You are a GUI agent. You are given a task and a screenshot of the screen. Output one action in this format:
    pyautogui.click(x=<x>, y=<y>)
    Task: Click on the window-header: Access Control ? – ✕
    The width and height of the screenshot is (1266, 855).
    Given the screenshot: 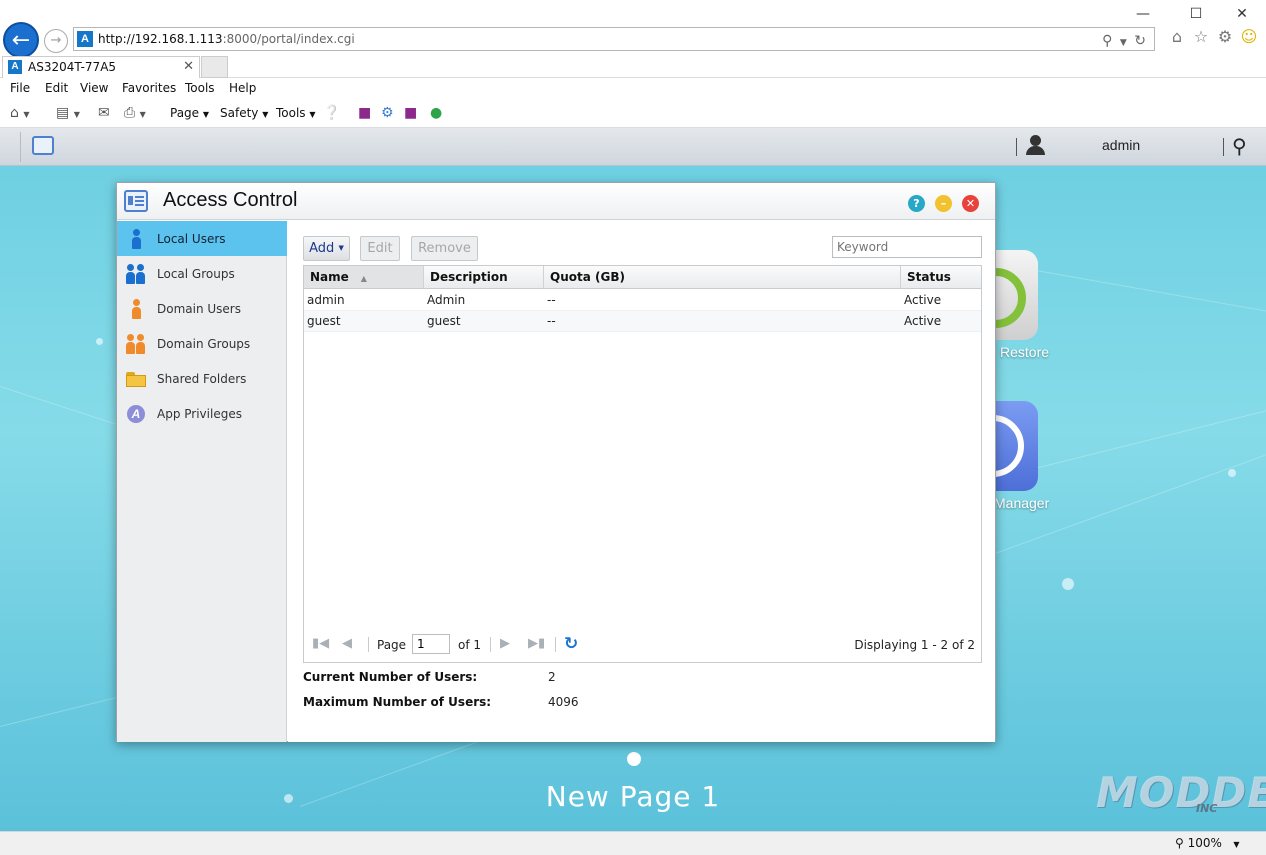 What is the action you would take?
    pyautogui.click(x=556, y=201)
    